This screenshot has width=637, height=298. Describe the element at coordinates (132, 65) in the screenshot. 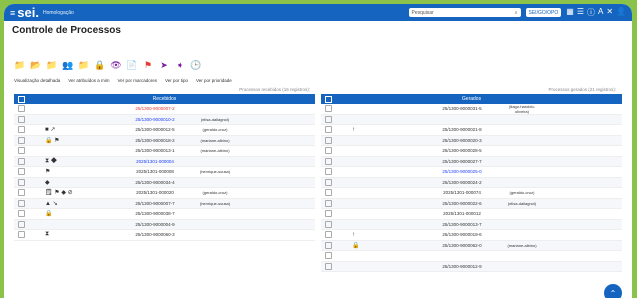

I see `document-icon: 📄` at that location.